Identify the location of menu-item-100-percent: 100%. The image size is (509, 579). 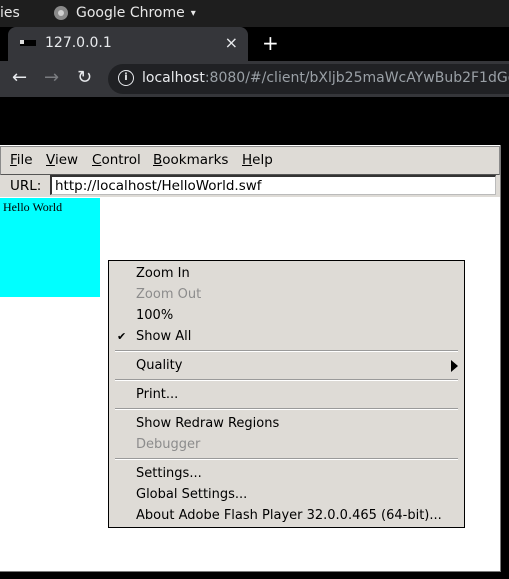
(154, 316).